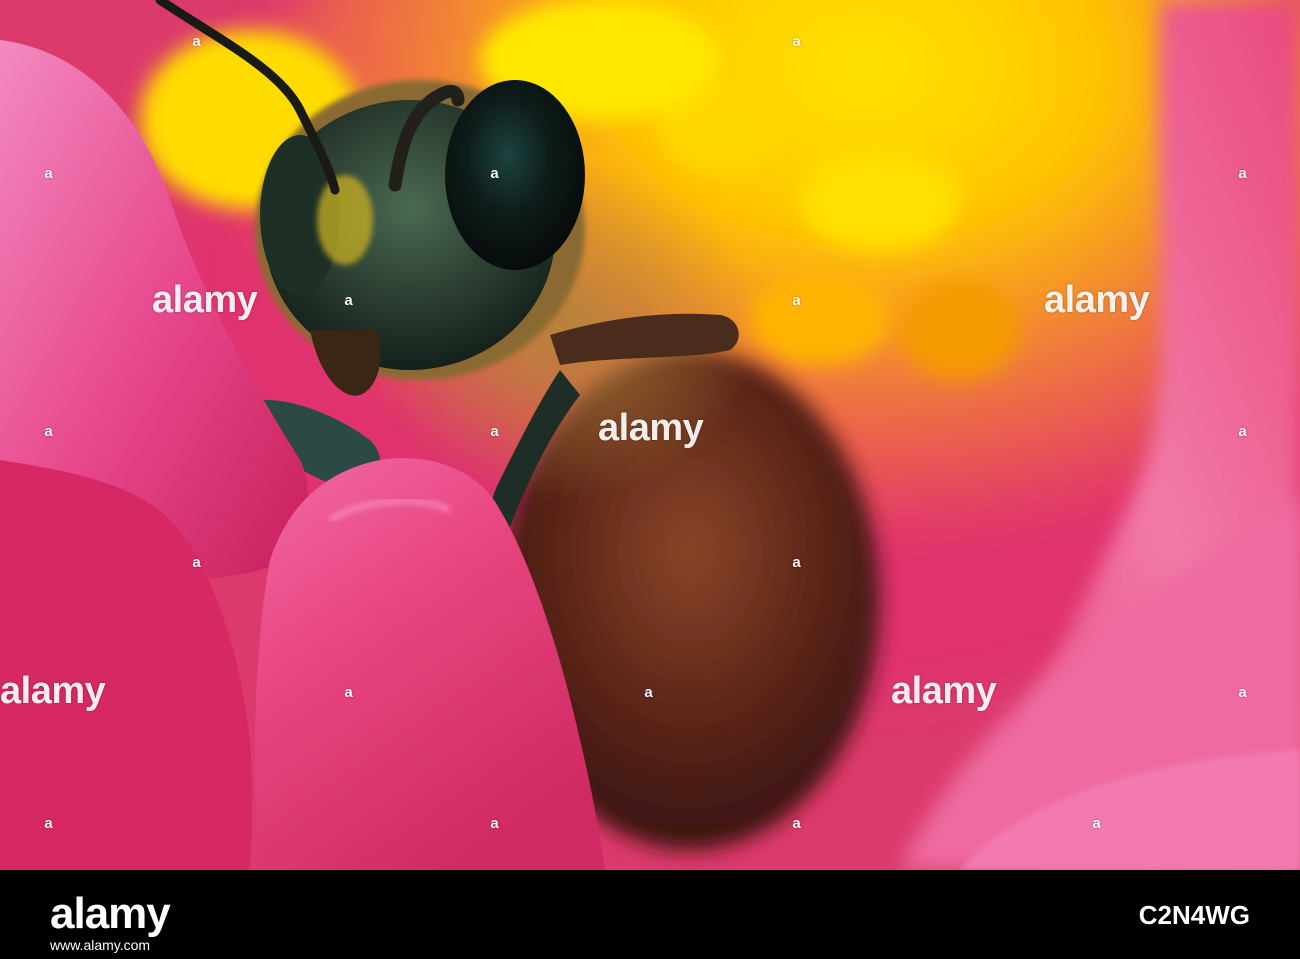 The width and height of the screenshot is (1300, 959). What do you see at coordinates (1194, 915) in the screenshot?
I see `image-id: C2N4WG` at bounding box center [1194, 915].